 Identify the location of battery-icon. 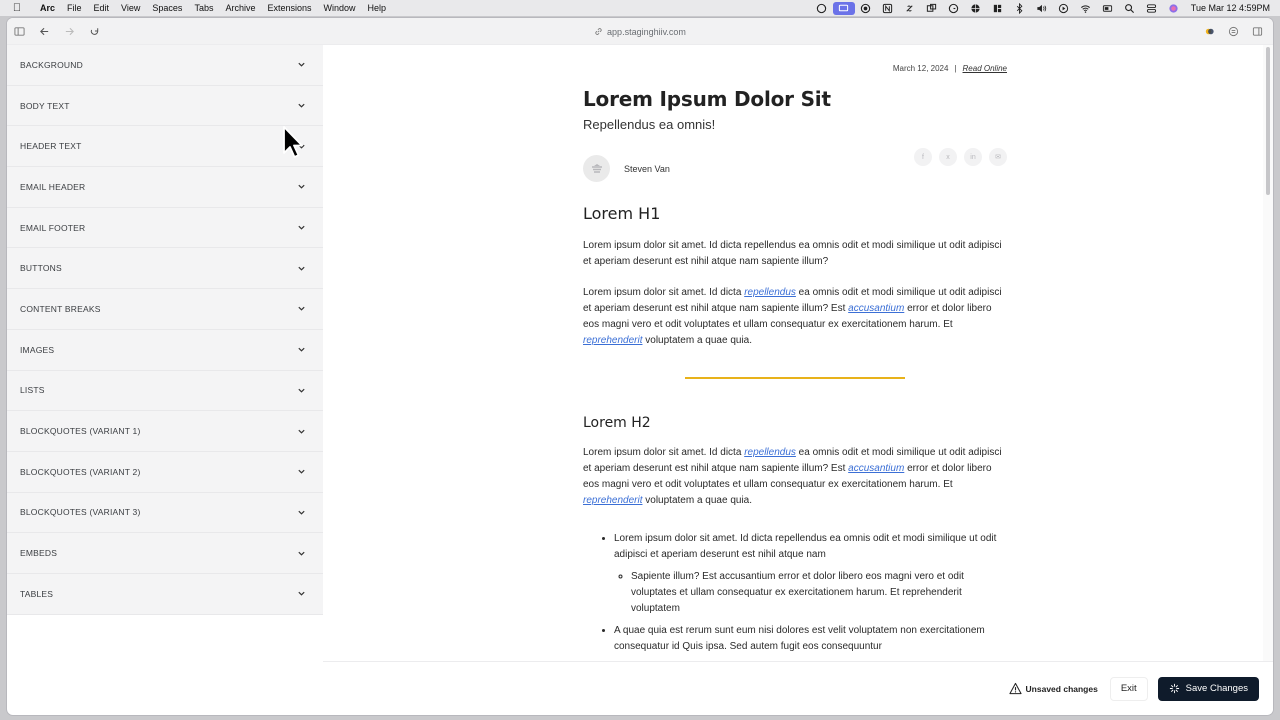
(1108, 8).